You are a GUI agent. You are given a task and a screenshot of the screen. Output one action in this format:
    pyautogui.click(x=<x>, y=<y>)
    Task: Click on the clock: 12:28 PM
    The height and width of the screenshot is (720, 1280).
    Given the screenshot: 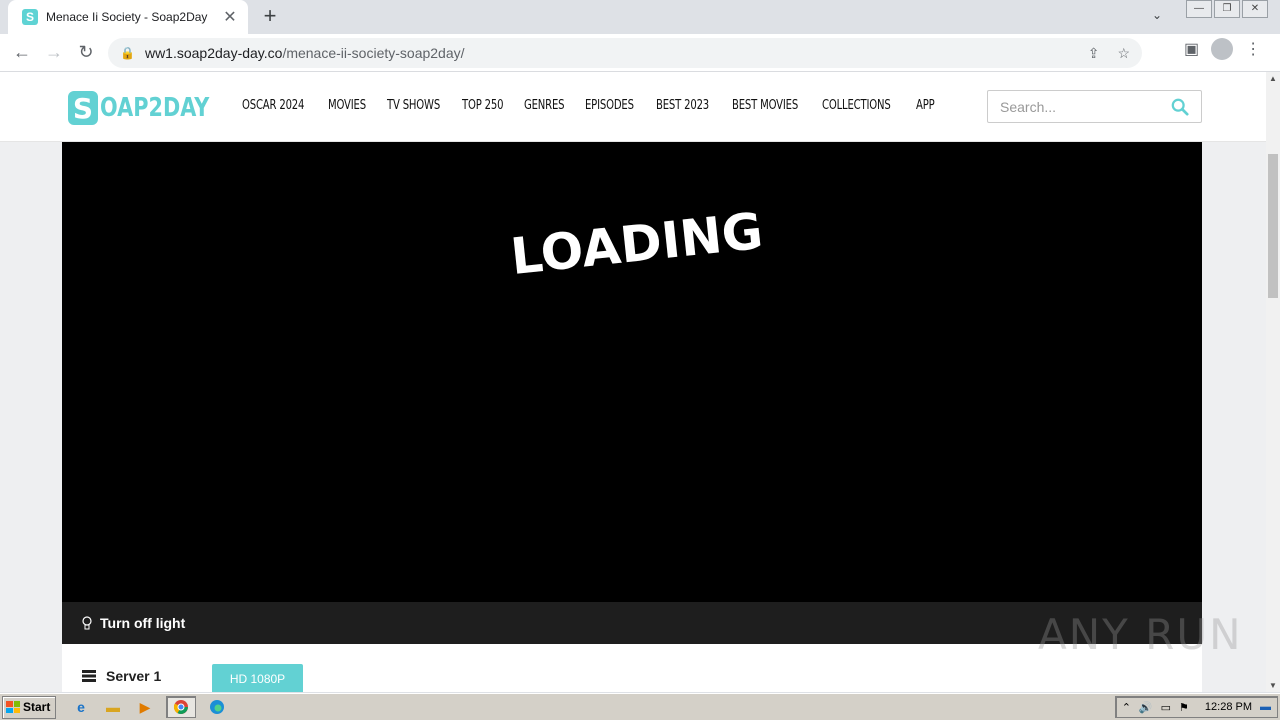 What is the action you would take?
    pyautogui.click(x=1228, y=707)
    